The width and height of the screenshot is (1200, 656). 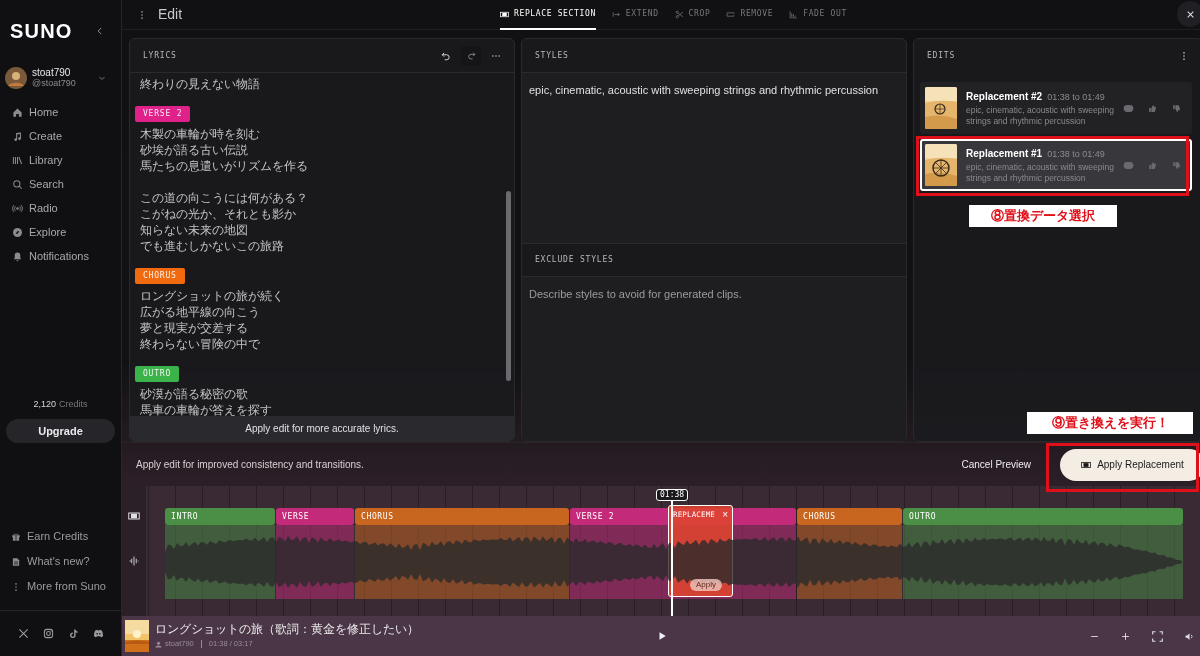 What do you see at coordinates (193, 230) in the screenshot?
I see `lyric-line: 知らない未来の地図` at bounding box center [193, 230].